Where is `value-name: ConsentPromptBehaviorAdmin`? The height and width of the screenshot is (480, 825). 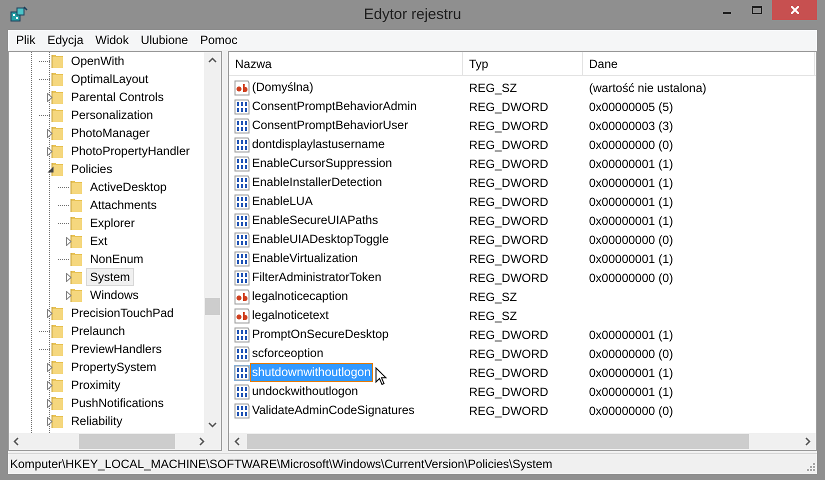 value-name: ConsentPromptBehaviorAdmin is located at coordinates (334, 106).